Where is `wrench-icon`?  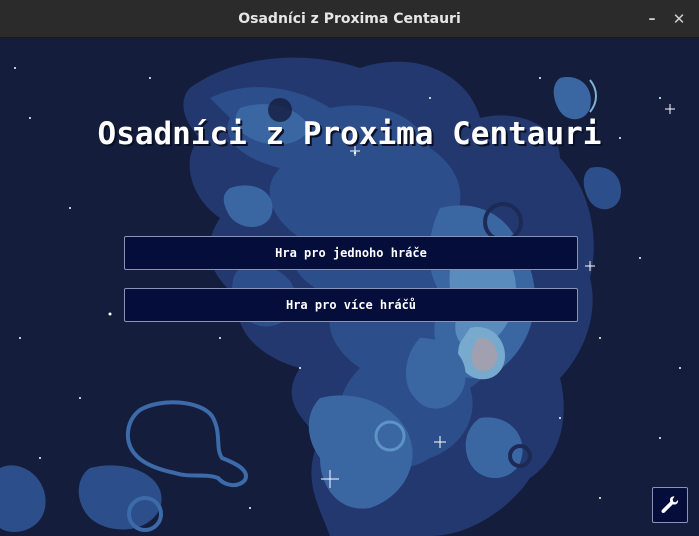 wrench-icon is located at coordinates (670, 505).